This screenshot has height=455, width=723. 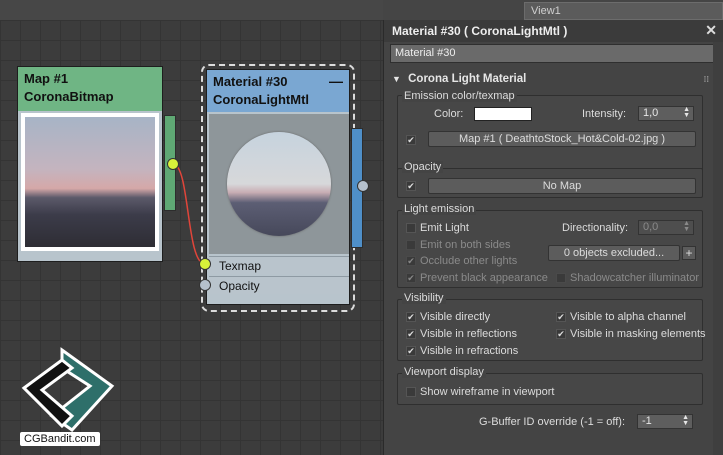 I want to click on bitmap-preview, so click(x=90, y=182).